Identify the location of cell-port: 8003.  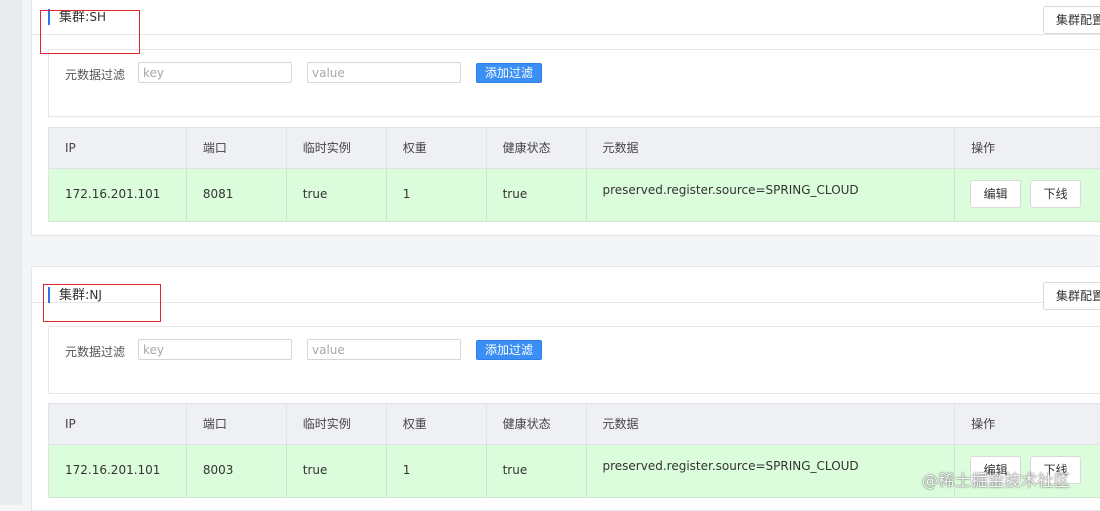
(237, 471).